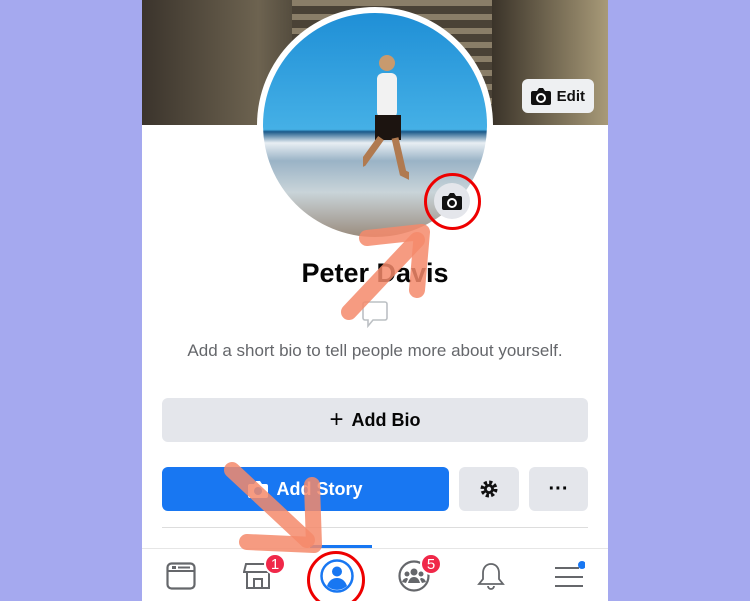 The height and width of the screenshot is (601, 750). What do you see at coordinates (452, 201) in the screenshot?
I see `highlight-circle` at bounding box center [452, 201].